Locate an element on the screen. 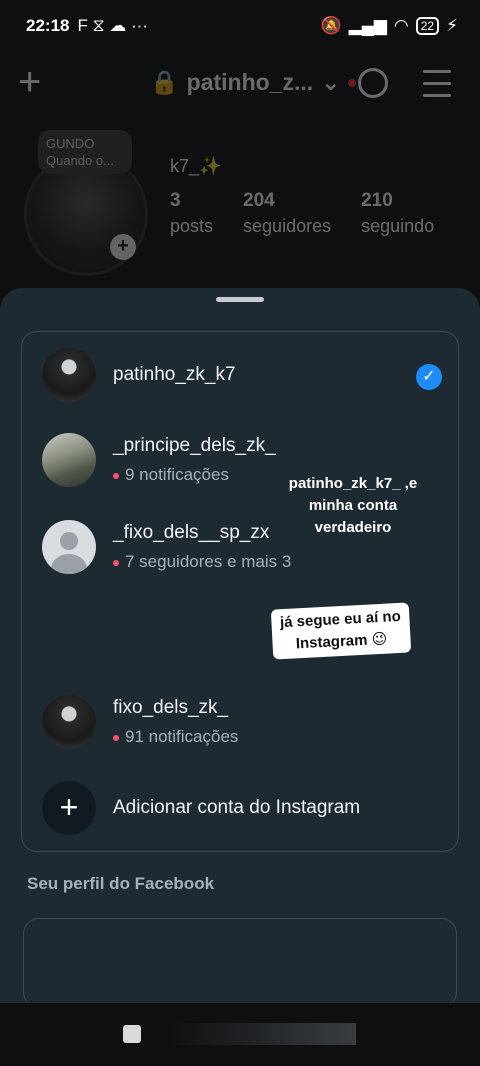 Image resolution: width=480 pixels, height=1066 pixels. profile-stats: 3 posts 204 seguidores 210 seguindo is located at coordinates (302, 213).